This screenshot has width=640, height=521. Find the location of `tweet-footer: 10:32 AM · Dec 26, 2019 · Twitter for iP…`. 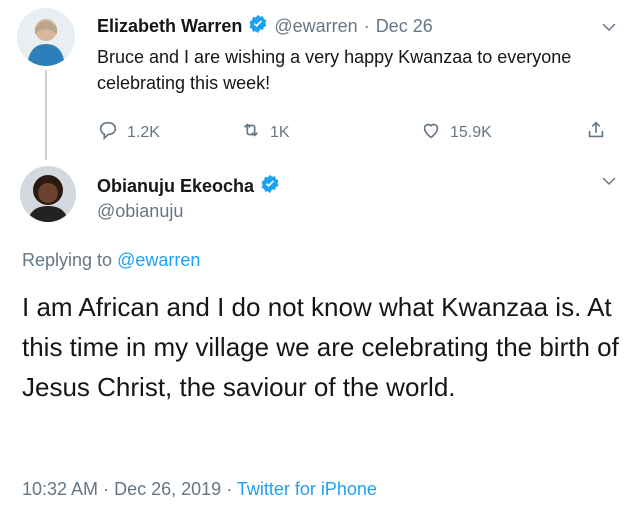

tweet-footer: 10:32 AM · Dec 26, 2019 · Twitter for iP… is located at coordinates (199, 489).